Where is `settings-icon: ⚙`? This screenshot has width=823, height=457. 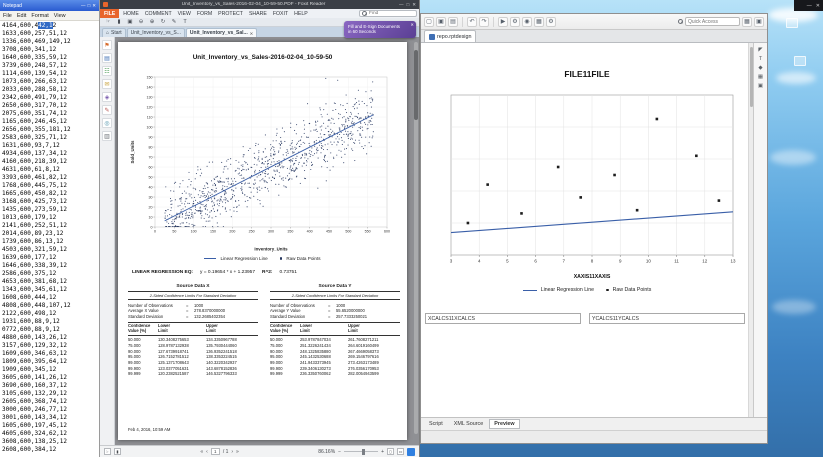
settings-icon: ⚙ is located at coordinates (551, 21).